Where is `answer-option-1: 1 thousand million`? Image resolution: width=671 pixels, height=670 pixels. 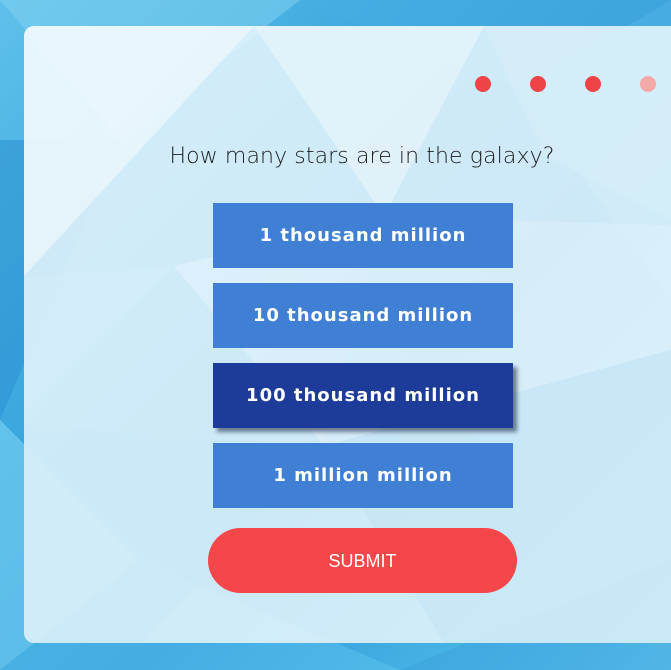 answer-option-1: 1 thousand million is located at coordinates (363, 235).